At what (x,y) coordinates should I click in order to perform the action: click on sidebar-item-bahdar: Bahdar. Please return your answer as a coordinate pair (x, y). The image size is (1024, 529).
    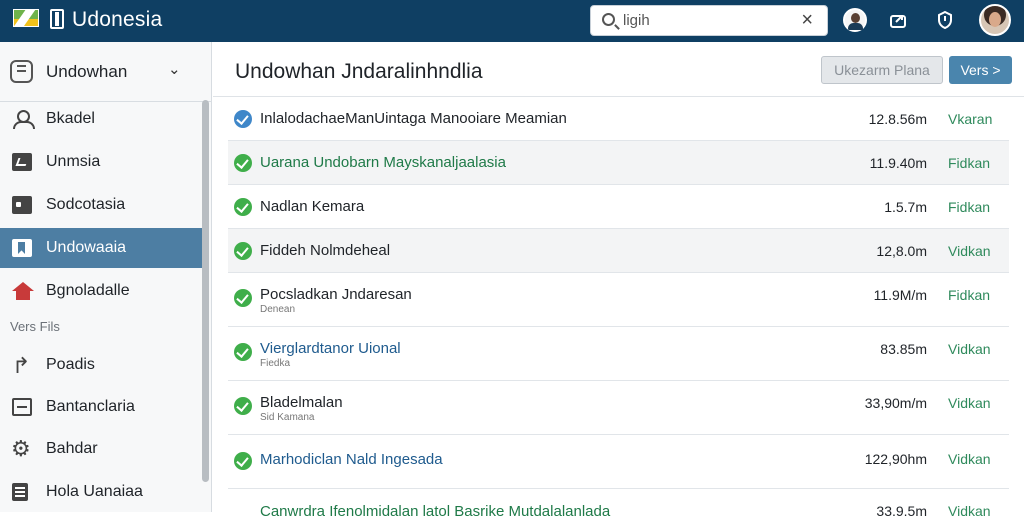
    Looking at the image, I should click on (101, 449).